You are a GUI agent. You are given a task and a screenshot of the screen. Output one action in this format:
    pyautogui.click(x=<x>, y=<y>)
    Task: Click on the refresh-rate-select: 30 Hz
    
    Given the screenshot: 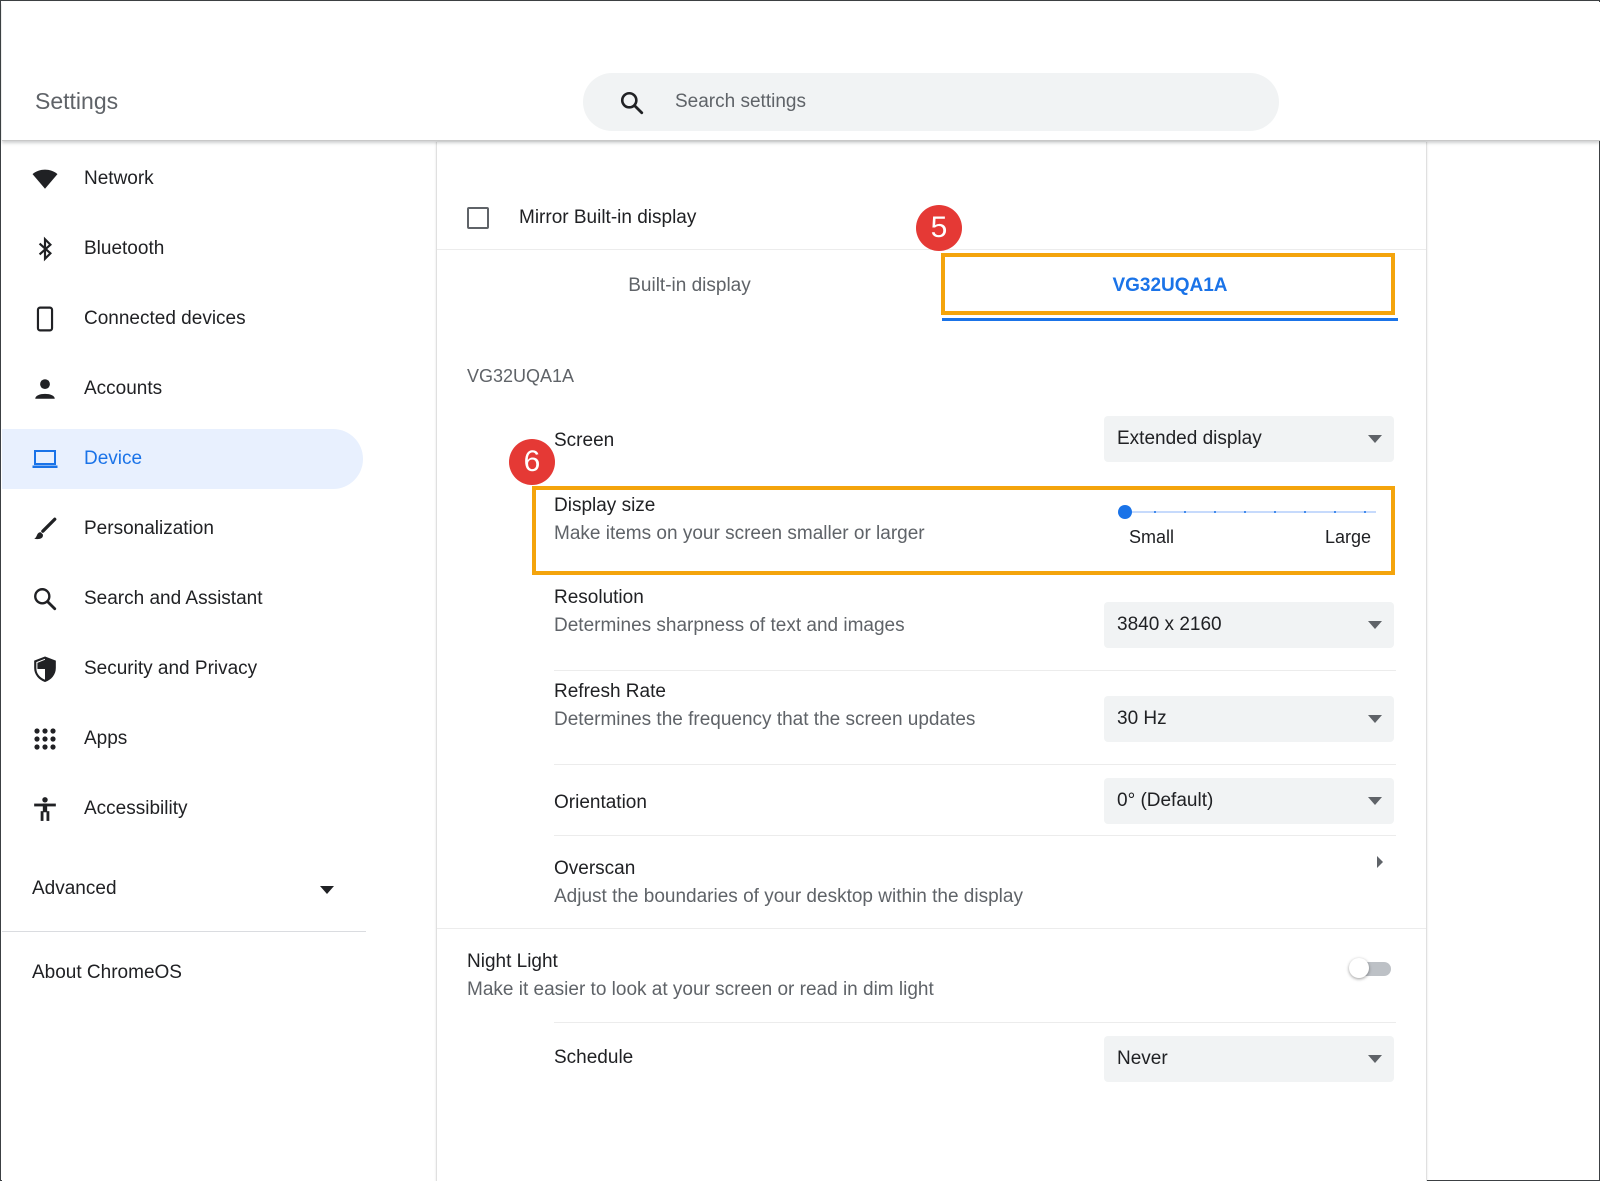 What is the action you would take?
    pyautogui.click(x=1249, y=719)
    